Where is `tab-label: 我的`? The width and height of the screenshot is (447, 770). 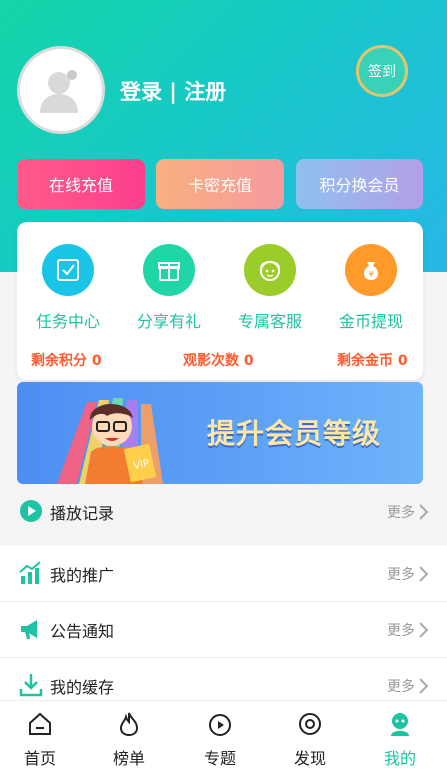 tab-label: 我的 is located at coordinates (399, 758).